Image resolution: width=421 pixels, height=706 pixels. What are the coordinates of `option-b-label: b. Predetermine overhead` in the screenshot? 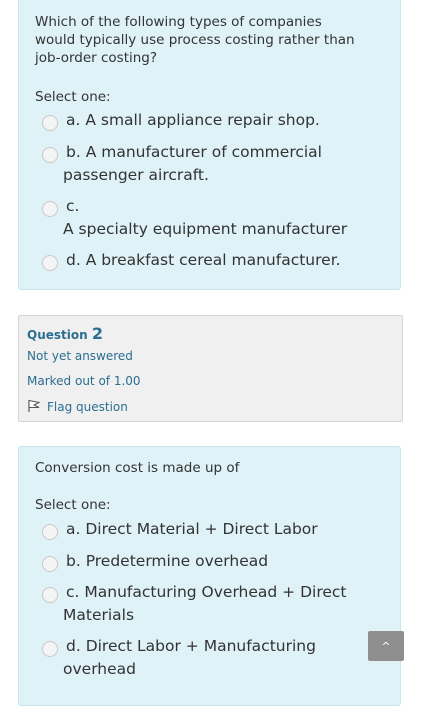 It's located at (167, 561).